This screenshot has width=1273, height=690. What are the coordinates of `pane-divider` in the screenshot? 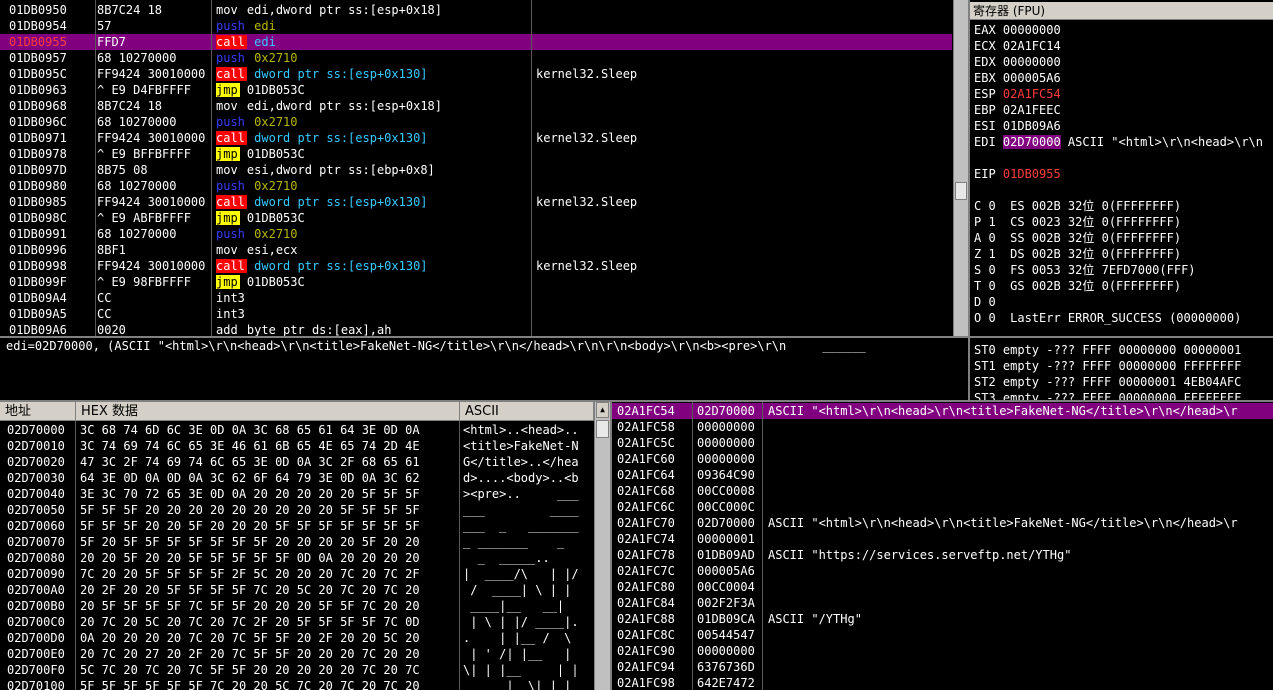 It's located at (969, 200).